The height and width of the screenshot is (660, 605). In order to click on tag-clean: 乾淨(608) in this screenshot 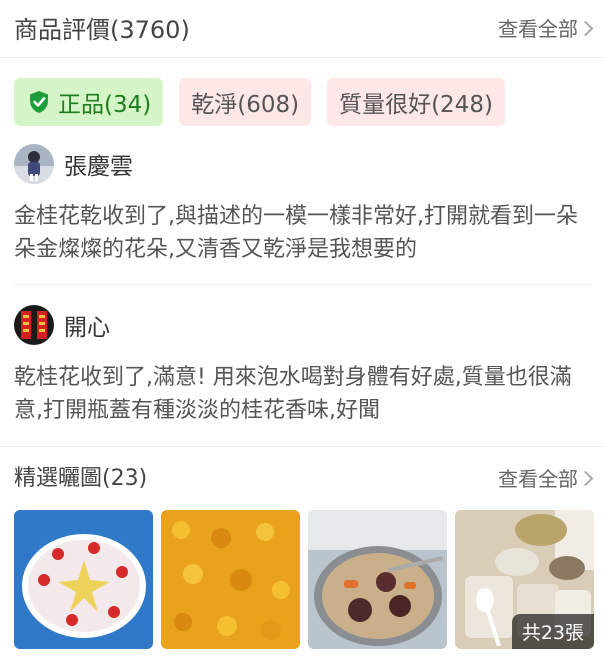, I will do `click(245, 102)`.